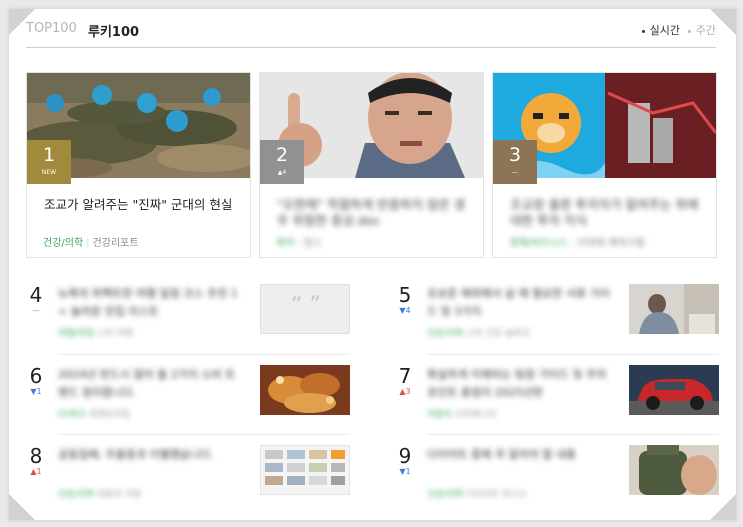  Describe the element at coordinates (405, 295) in the screenshot. I see `rank-number: 5` at that location.